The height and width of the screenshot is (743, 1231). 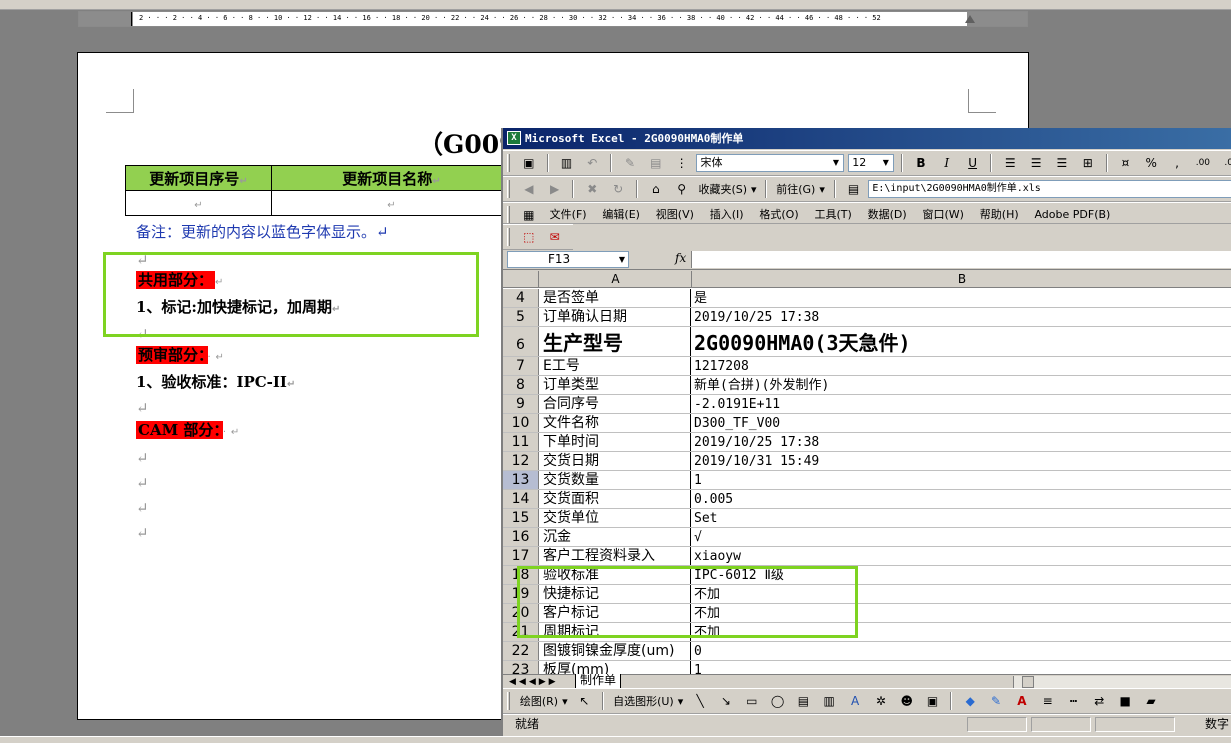 What do you see at coordinates (616, 317) in the screenshot?
I see `cell-a: 订单确认日期` at bounding box center [616, 317].